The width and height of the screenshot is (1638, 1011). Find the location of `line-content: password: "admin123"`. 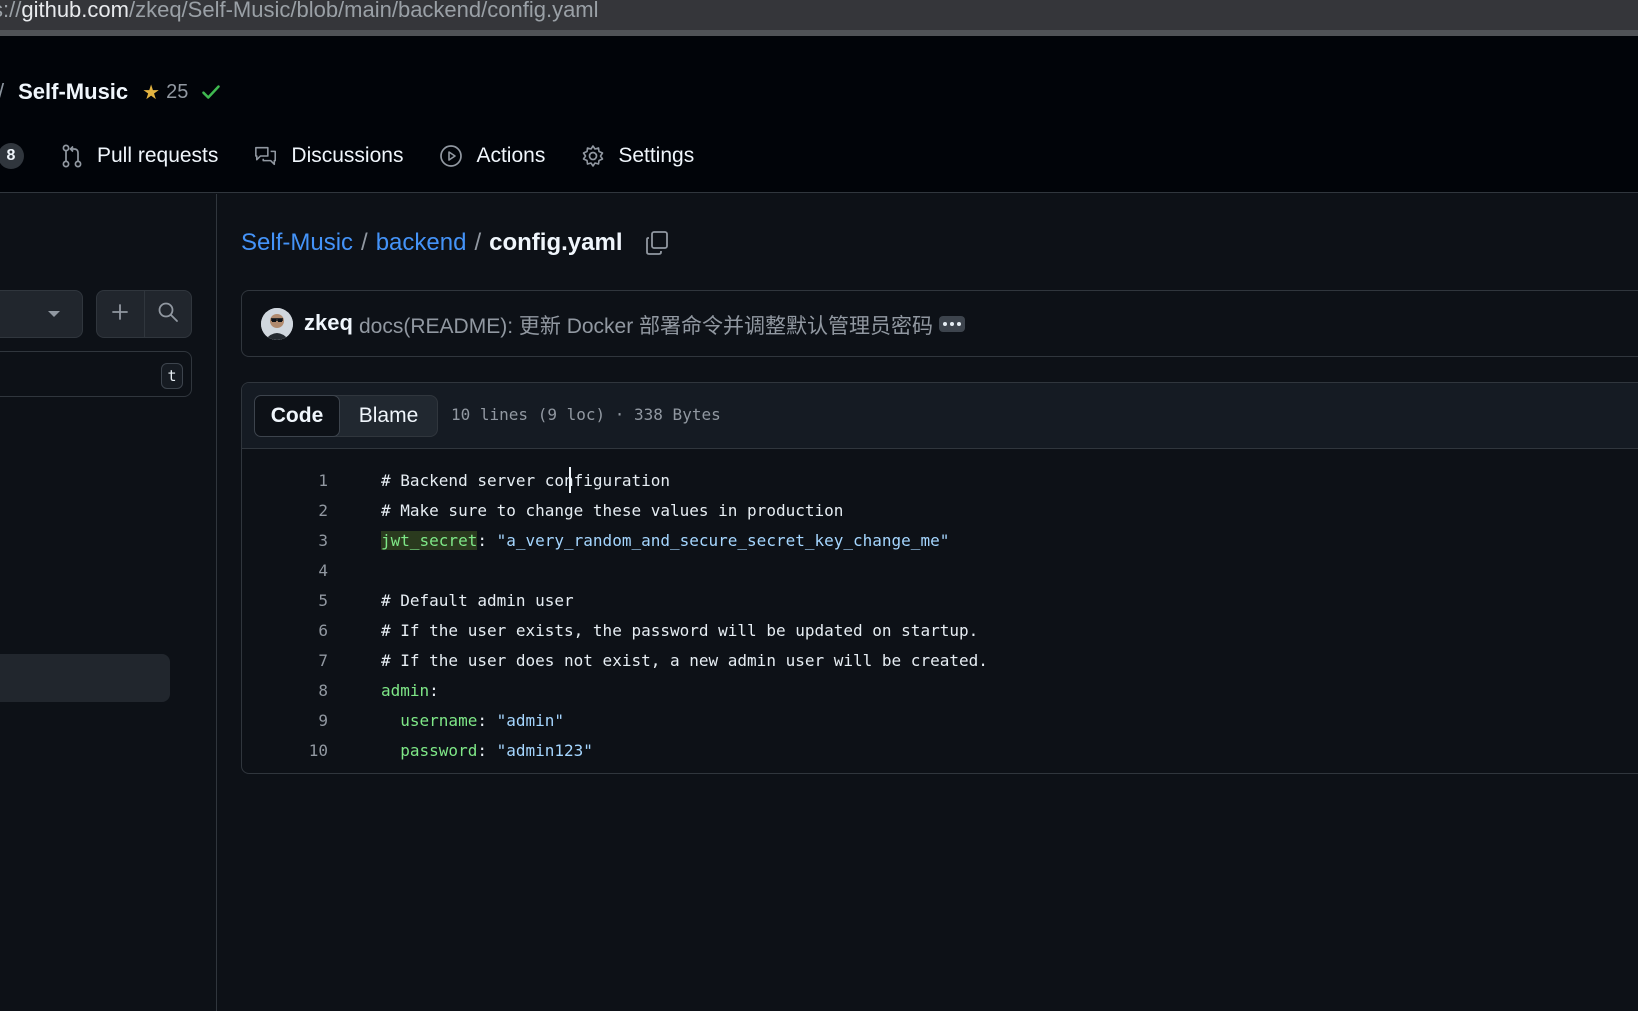

line-content: password: "admin123" is located at coordinates (487, 750).